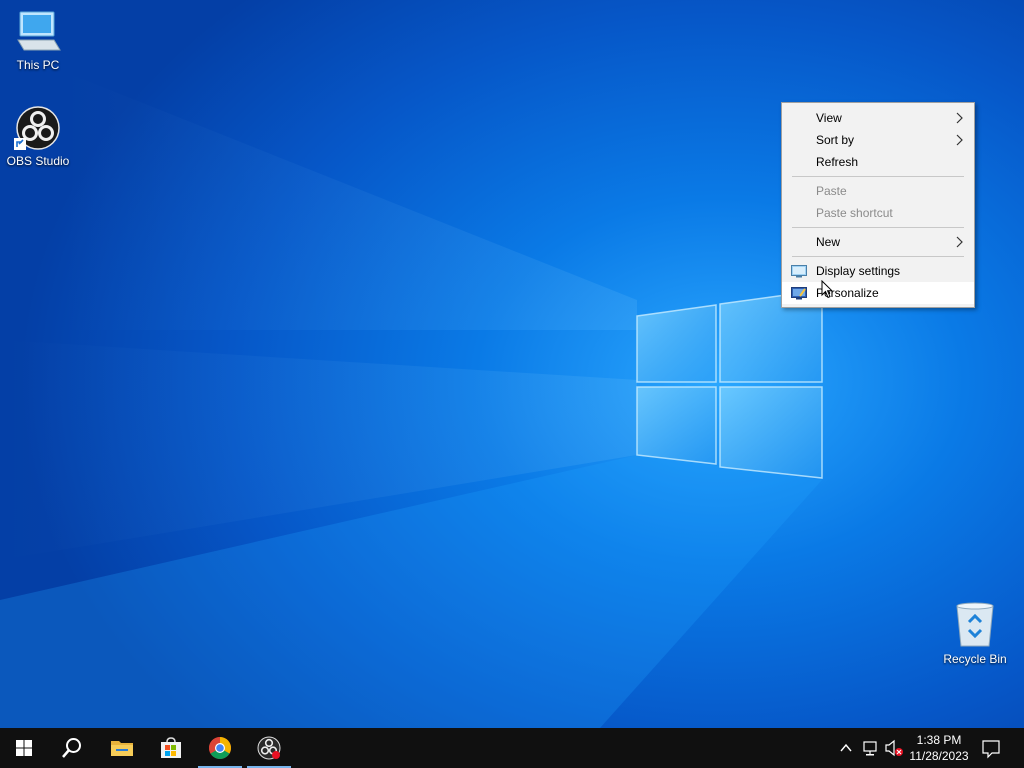 The width and height of the screenshot is (1024, 768). I want to click on desktop-icon-label: This PC, so click(38, 65).